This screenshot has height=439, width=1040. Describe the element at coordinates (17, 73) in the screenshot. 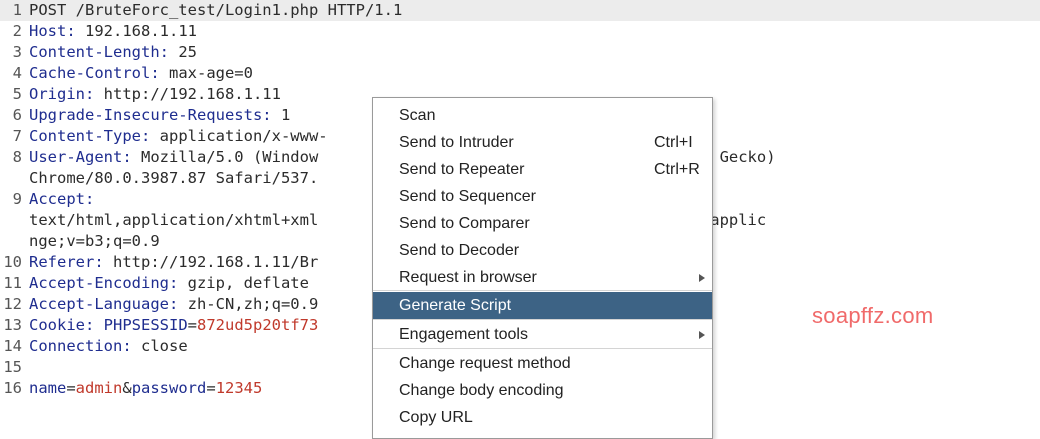

I see `line-number: 4` at that location.